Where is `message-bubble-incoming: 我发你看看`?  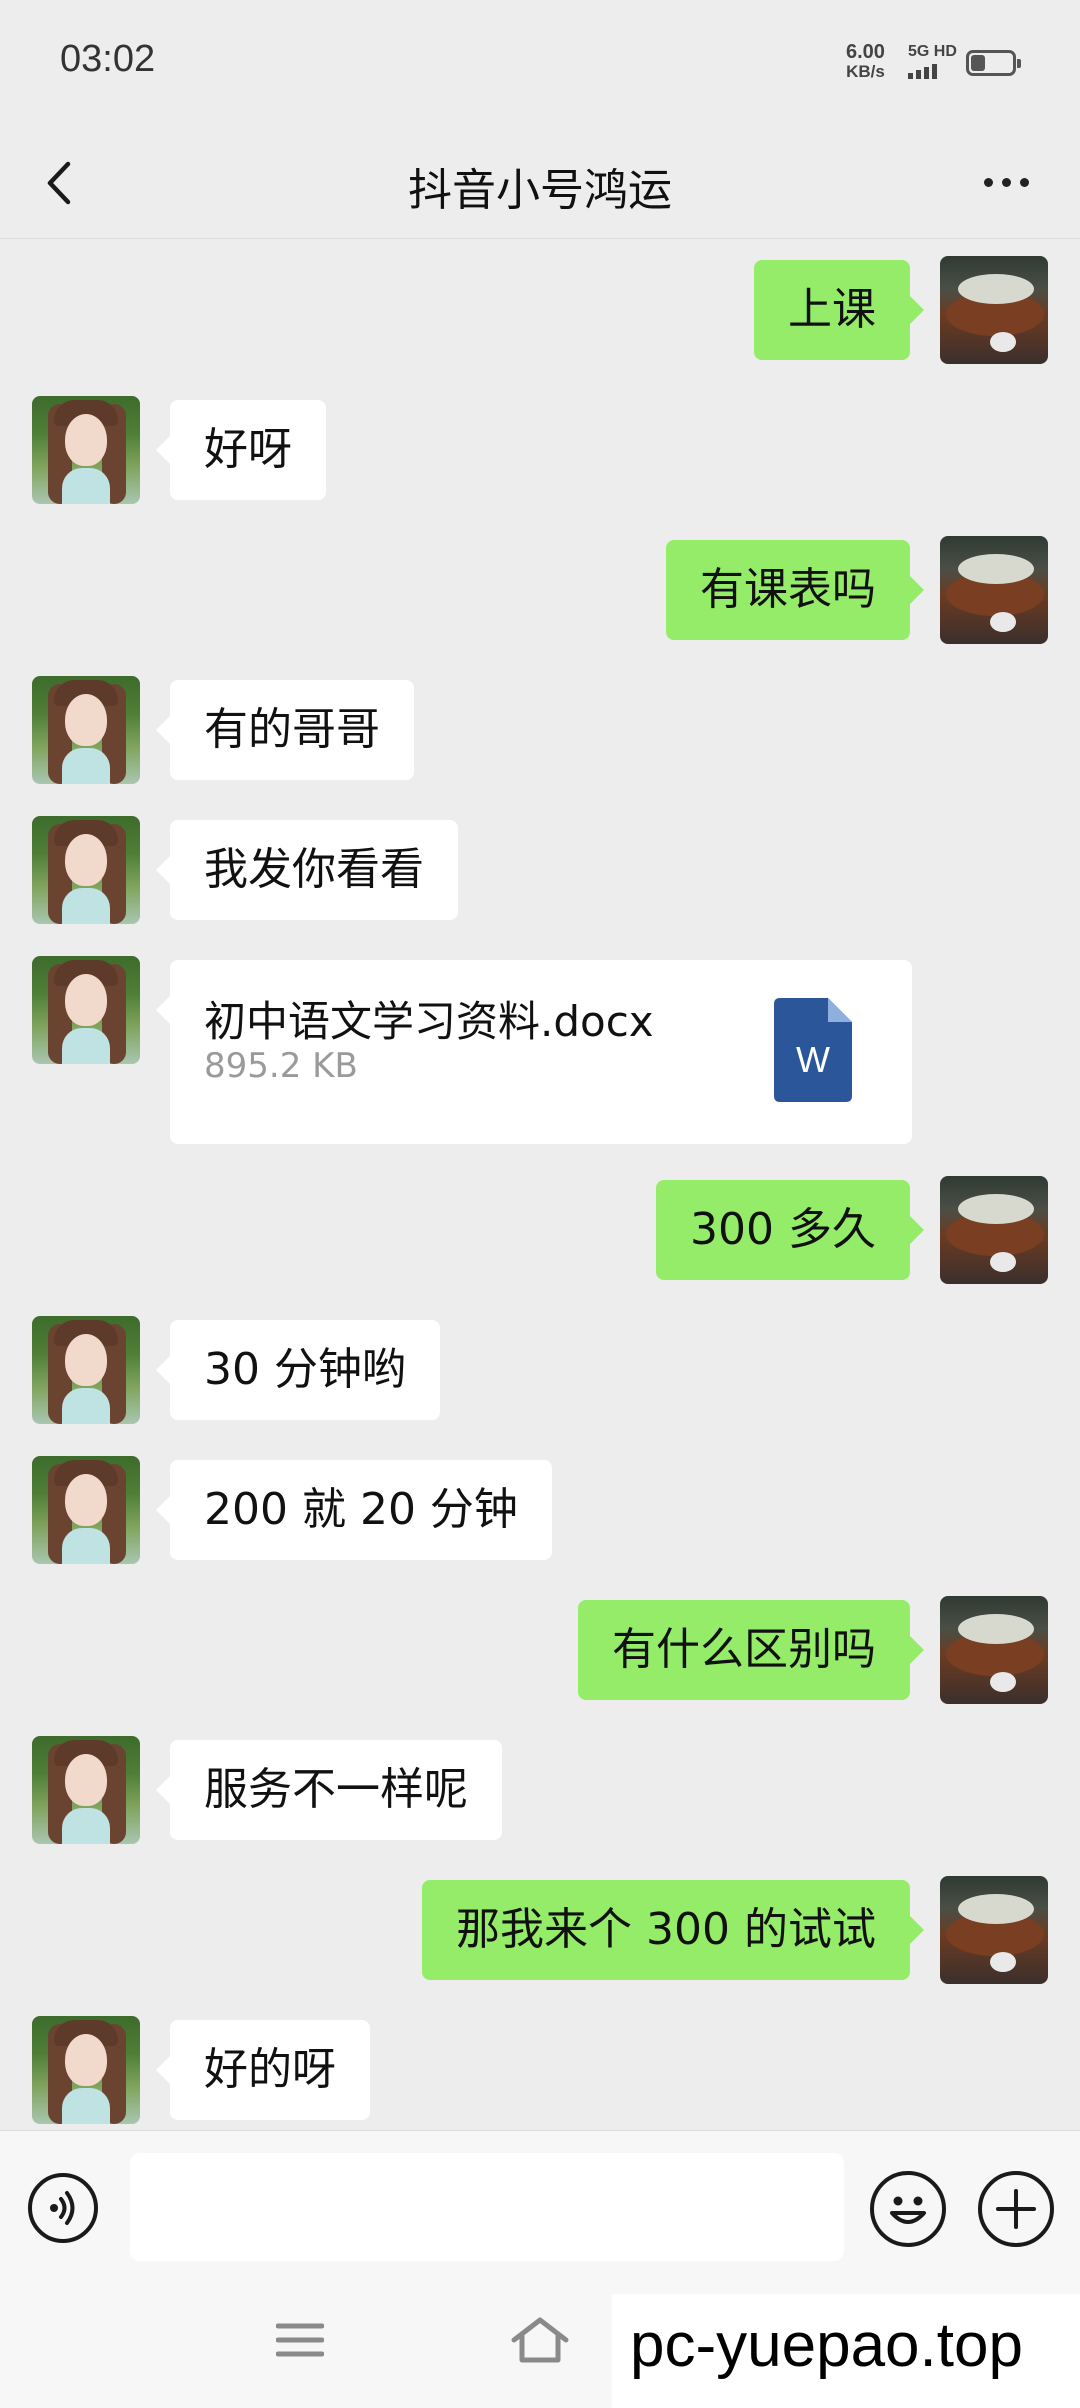 message-bubble-incoming: 我发你看看 is located at coordinates (307, 870).